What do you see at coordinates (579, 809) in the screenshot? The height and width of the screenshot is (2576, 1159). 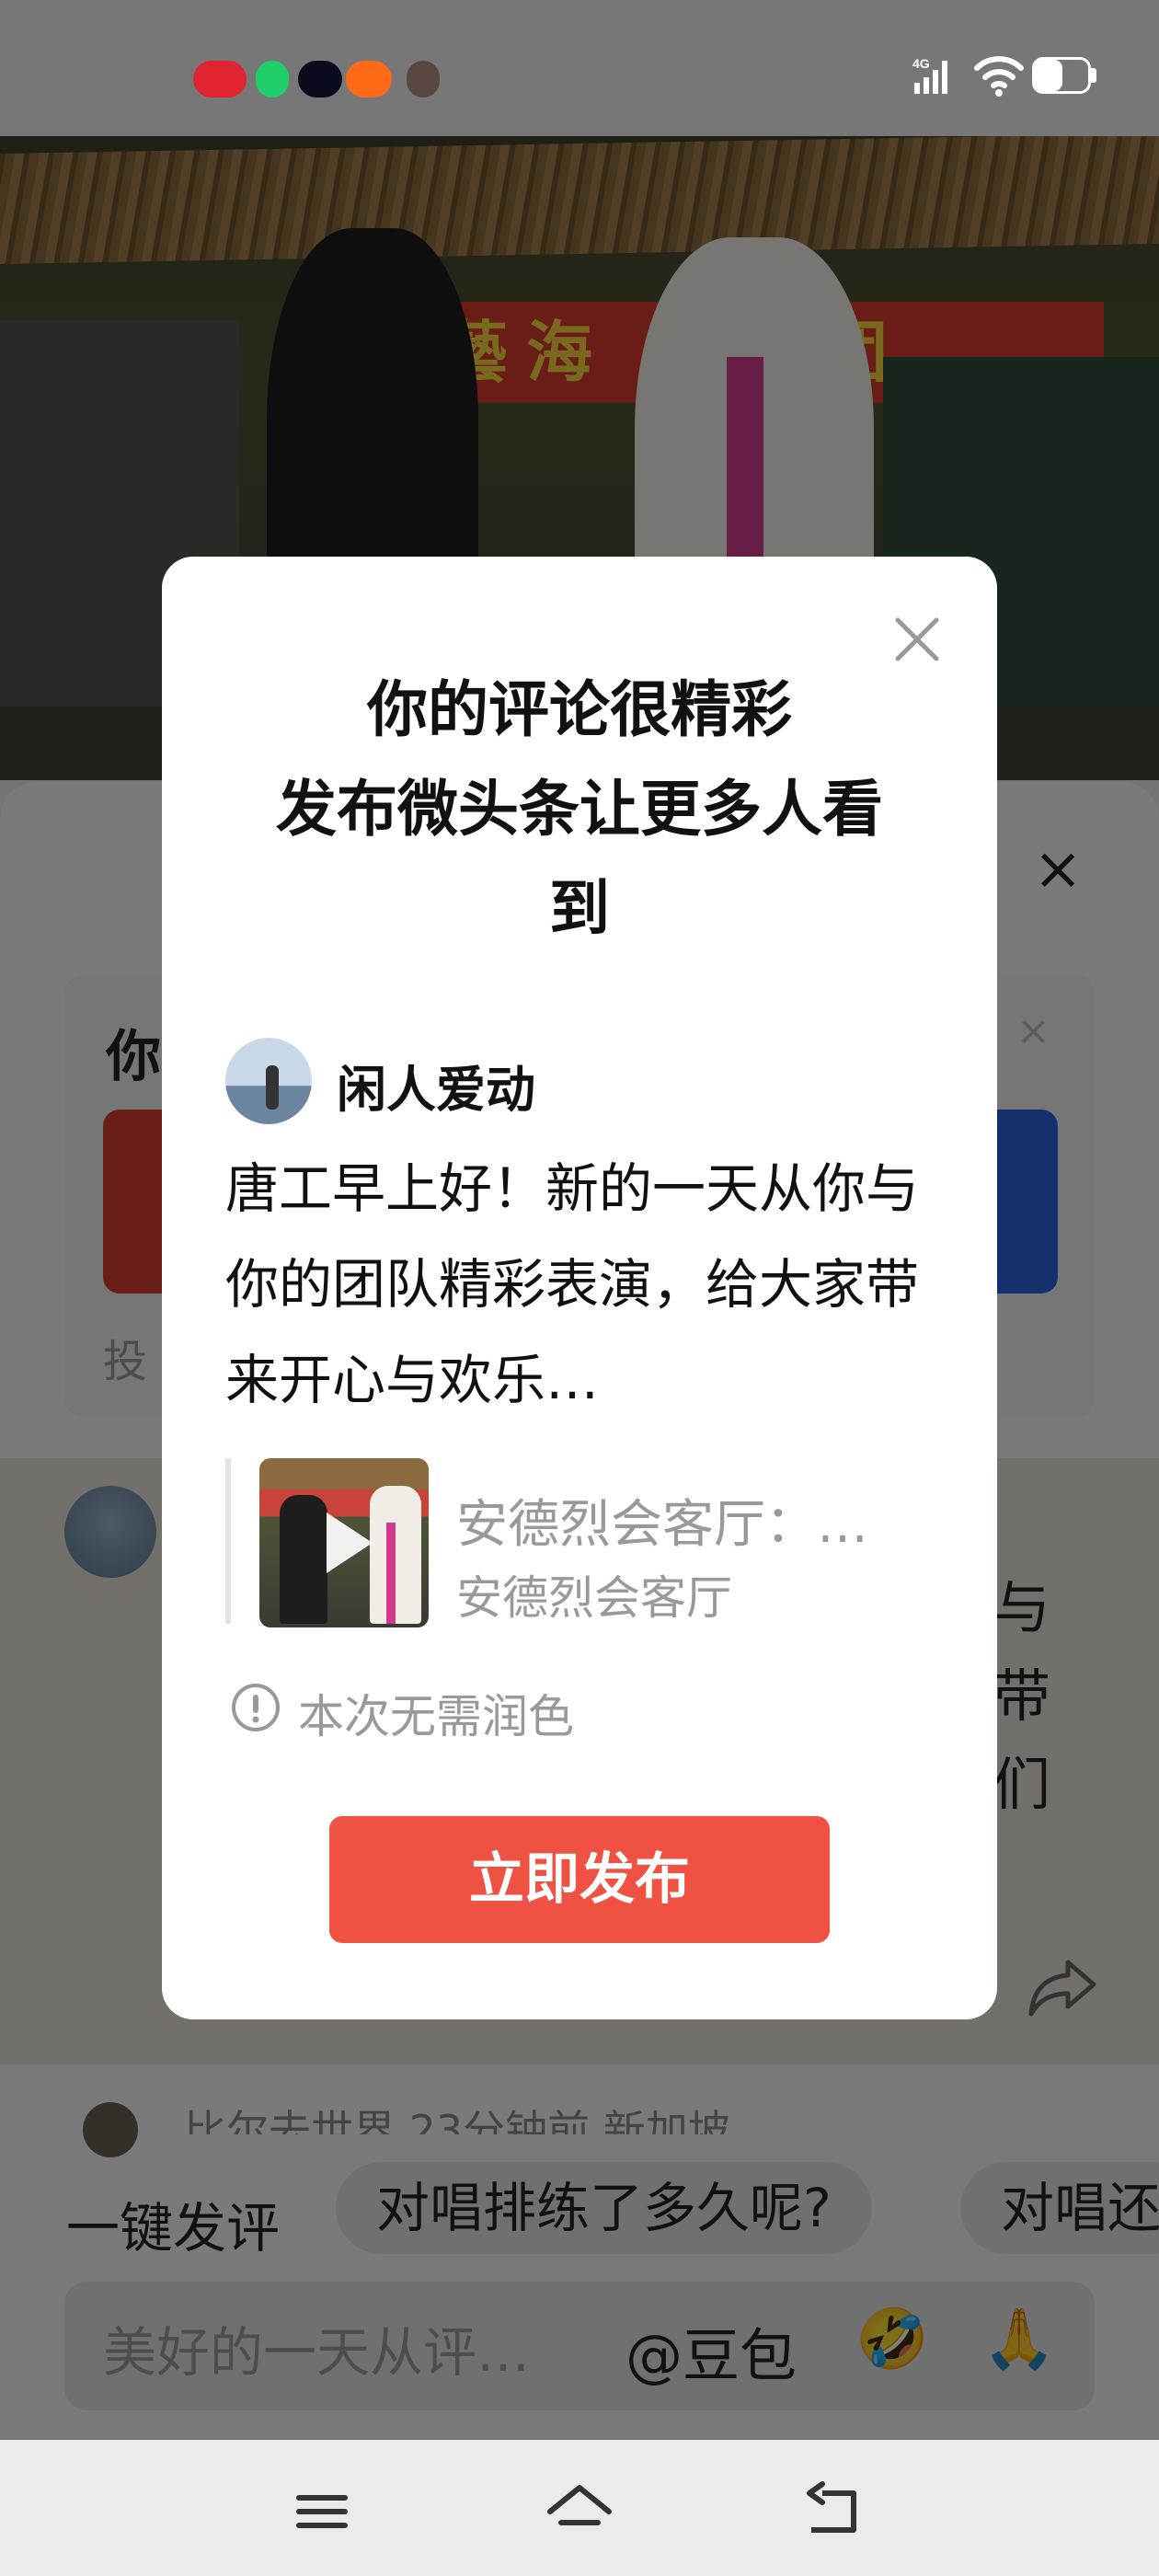 I see `dialog-title: 你的评论很精彩 发布微头条让更多人看 到` at bounding box center [579, 809].